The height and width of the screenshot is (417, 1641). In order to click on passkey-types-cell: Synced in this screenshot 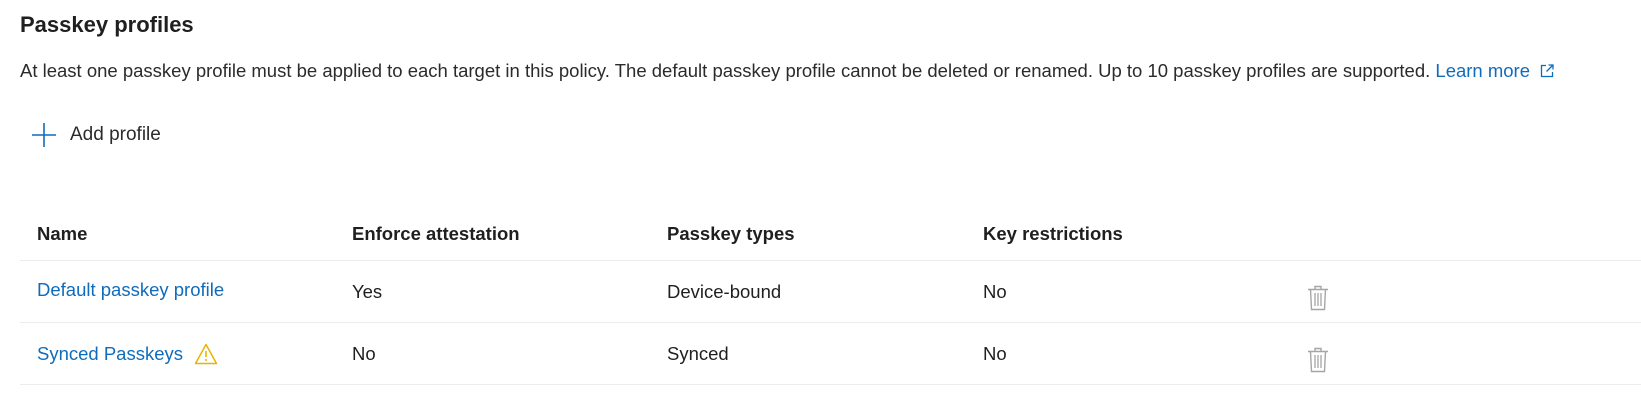, I will do `click(698, 353)`.